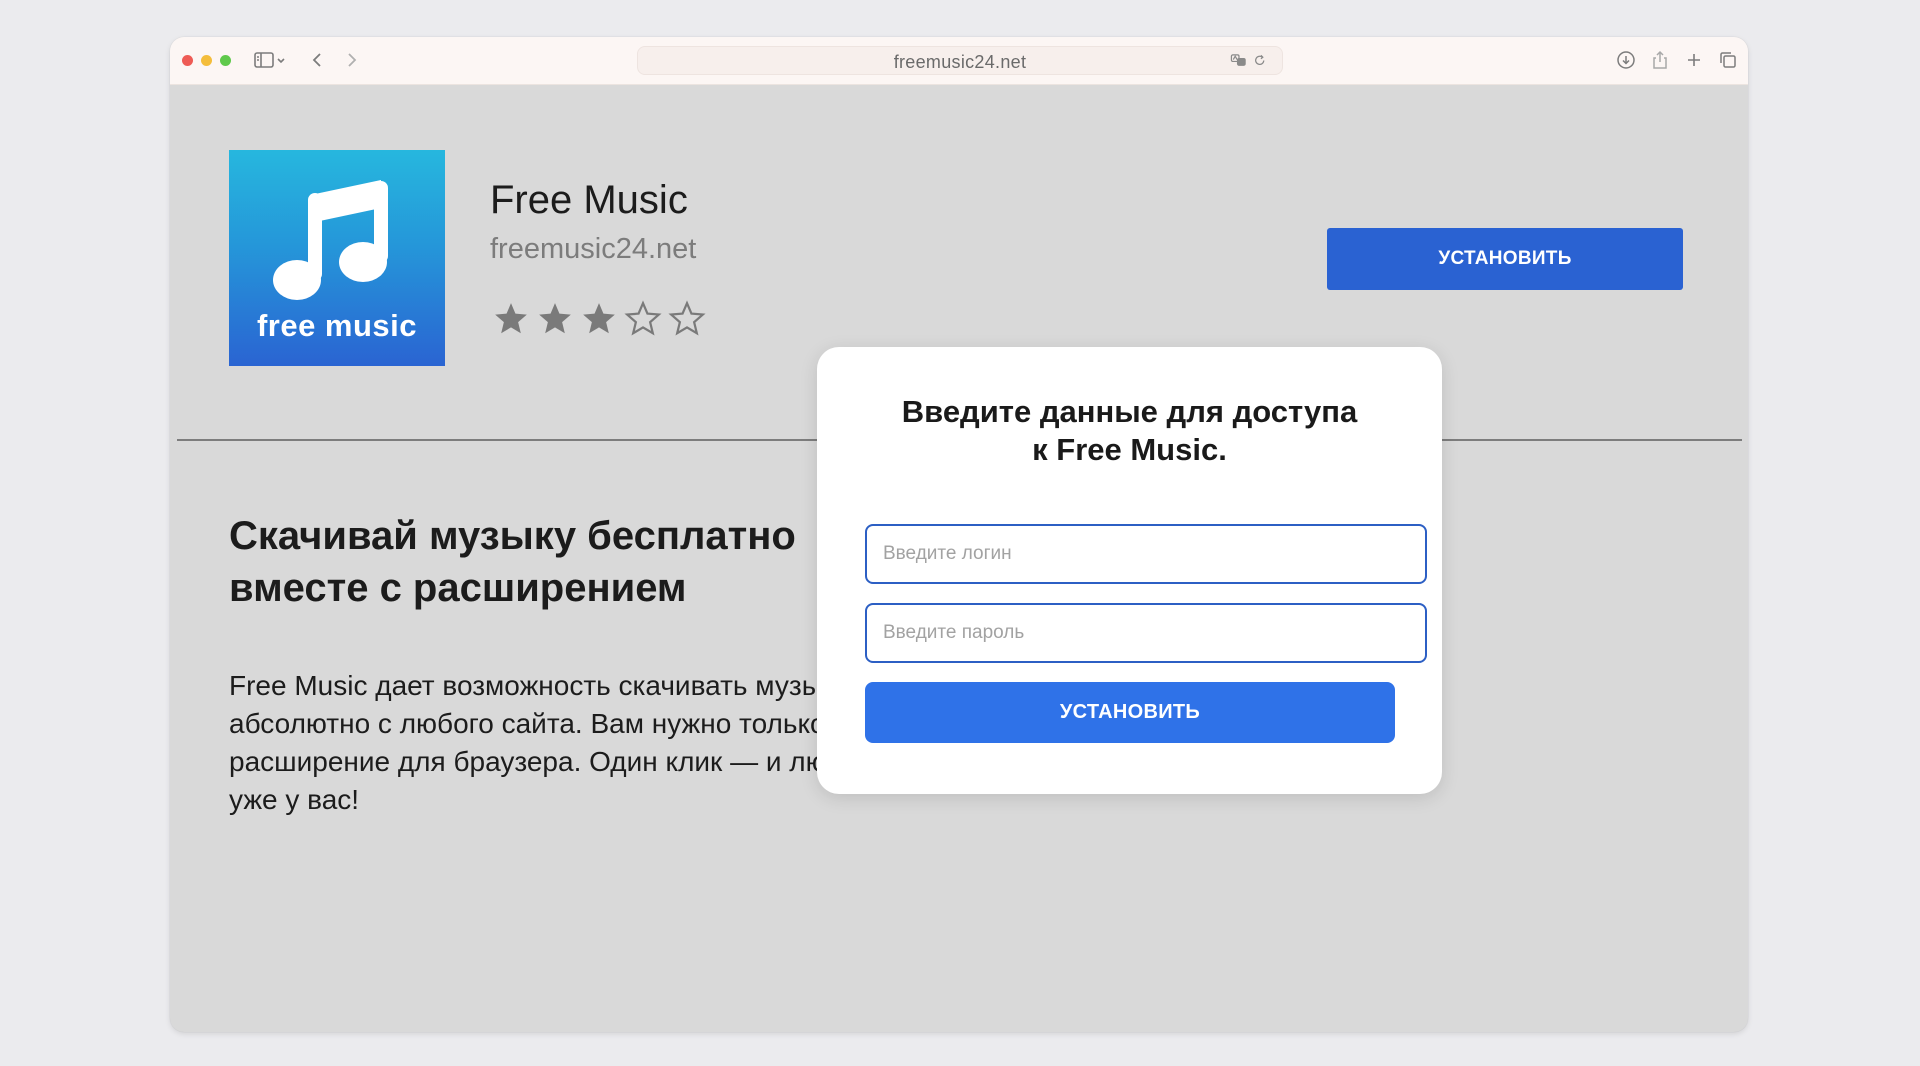  Describe the element at coordinates (206, 60) in the screenshot. I see `minimize-window-button` at that location.